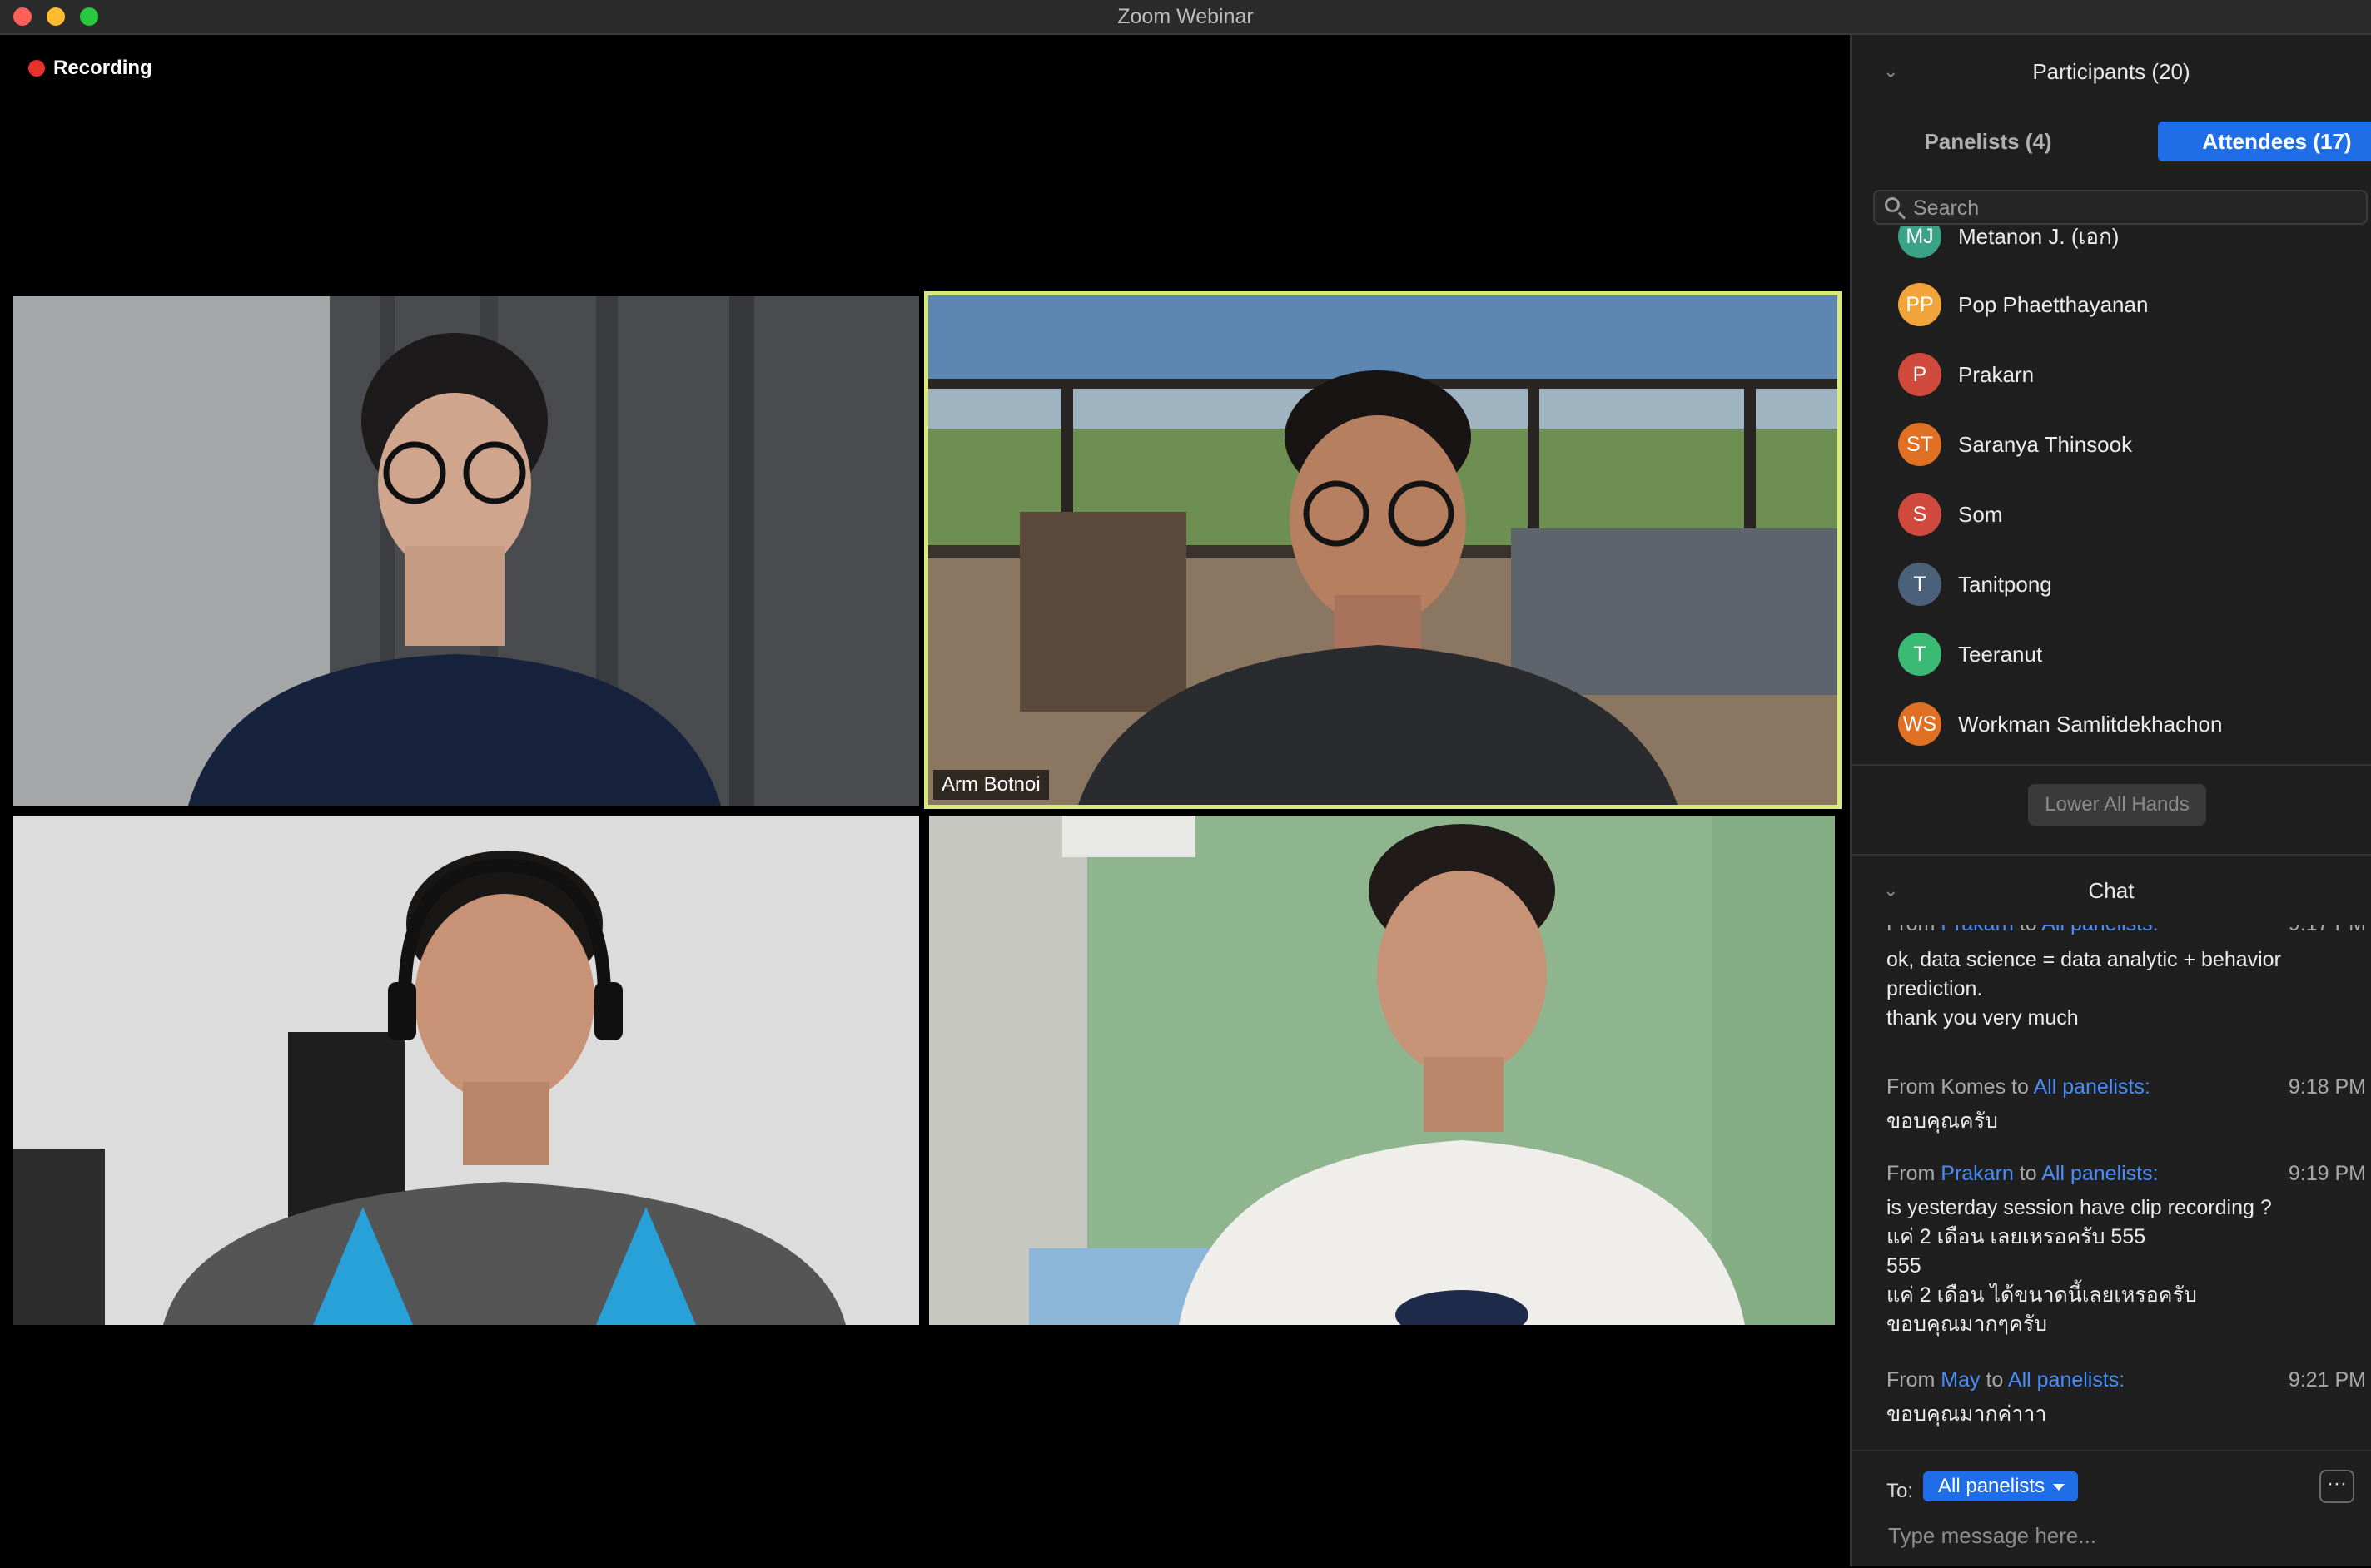 This screenshot has height=1568, width=2371. Describe the element at coordinates (2123, 141) in the screenshot. I see `participants-tabs: Panelists (4) Attendees (17)` at that location.